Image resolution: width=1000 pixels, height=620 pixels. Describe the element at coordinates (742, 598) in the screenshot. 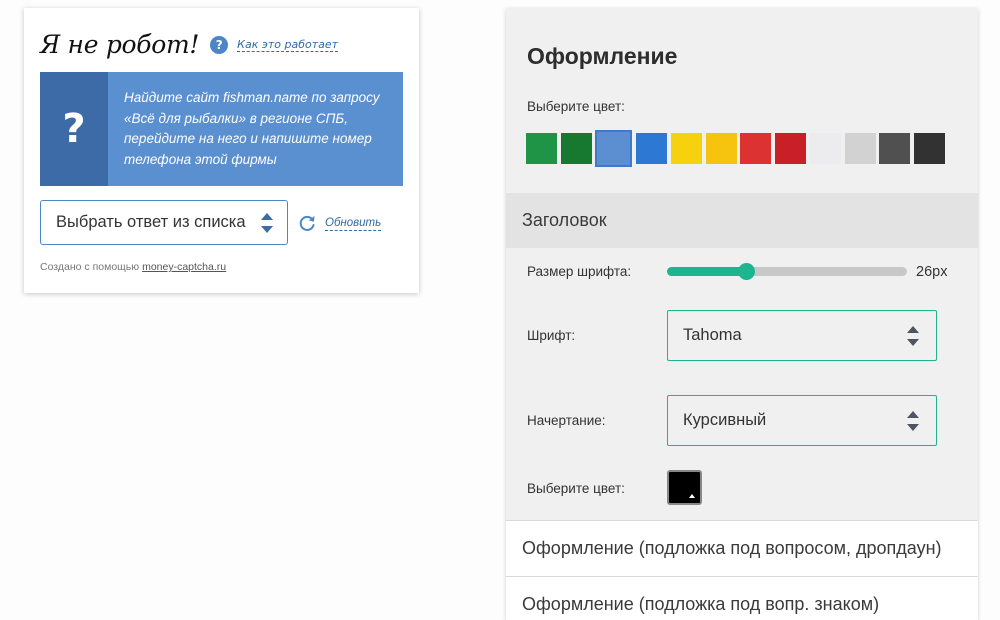

I see `accordion-question-mark-background: Оформление (подложка под вопр. знаком)` at that location.